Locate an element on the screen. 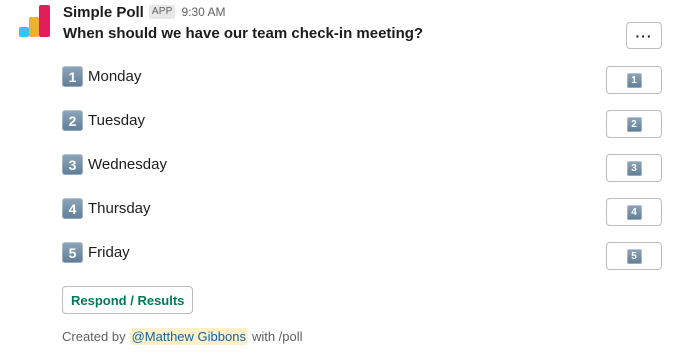 Image resolution: width=688 pixels, height=354 pixels. vote-button-3: 3 is located at coordinates (634, 168).